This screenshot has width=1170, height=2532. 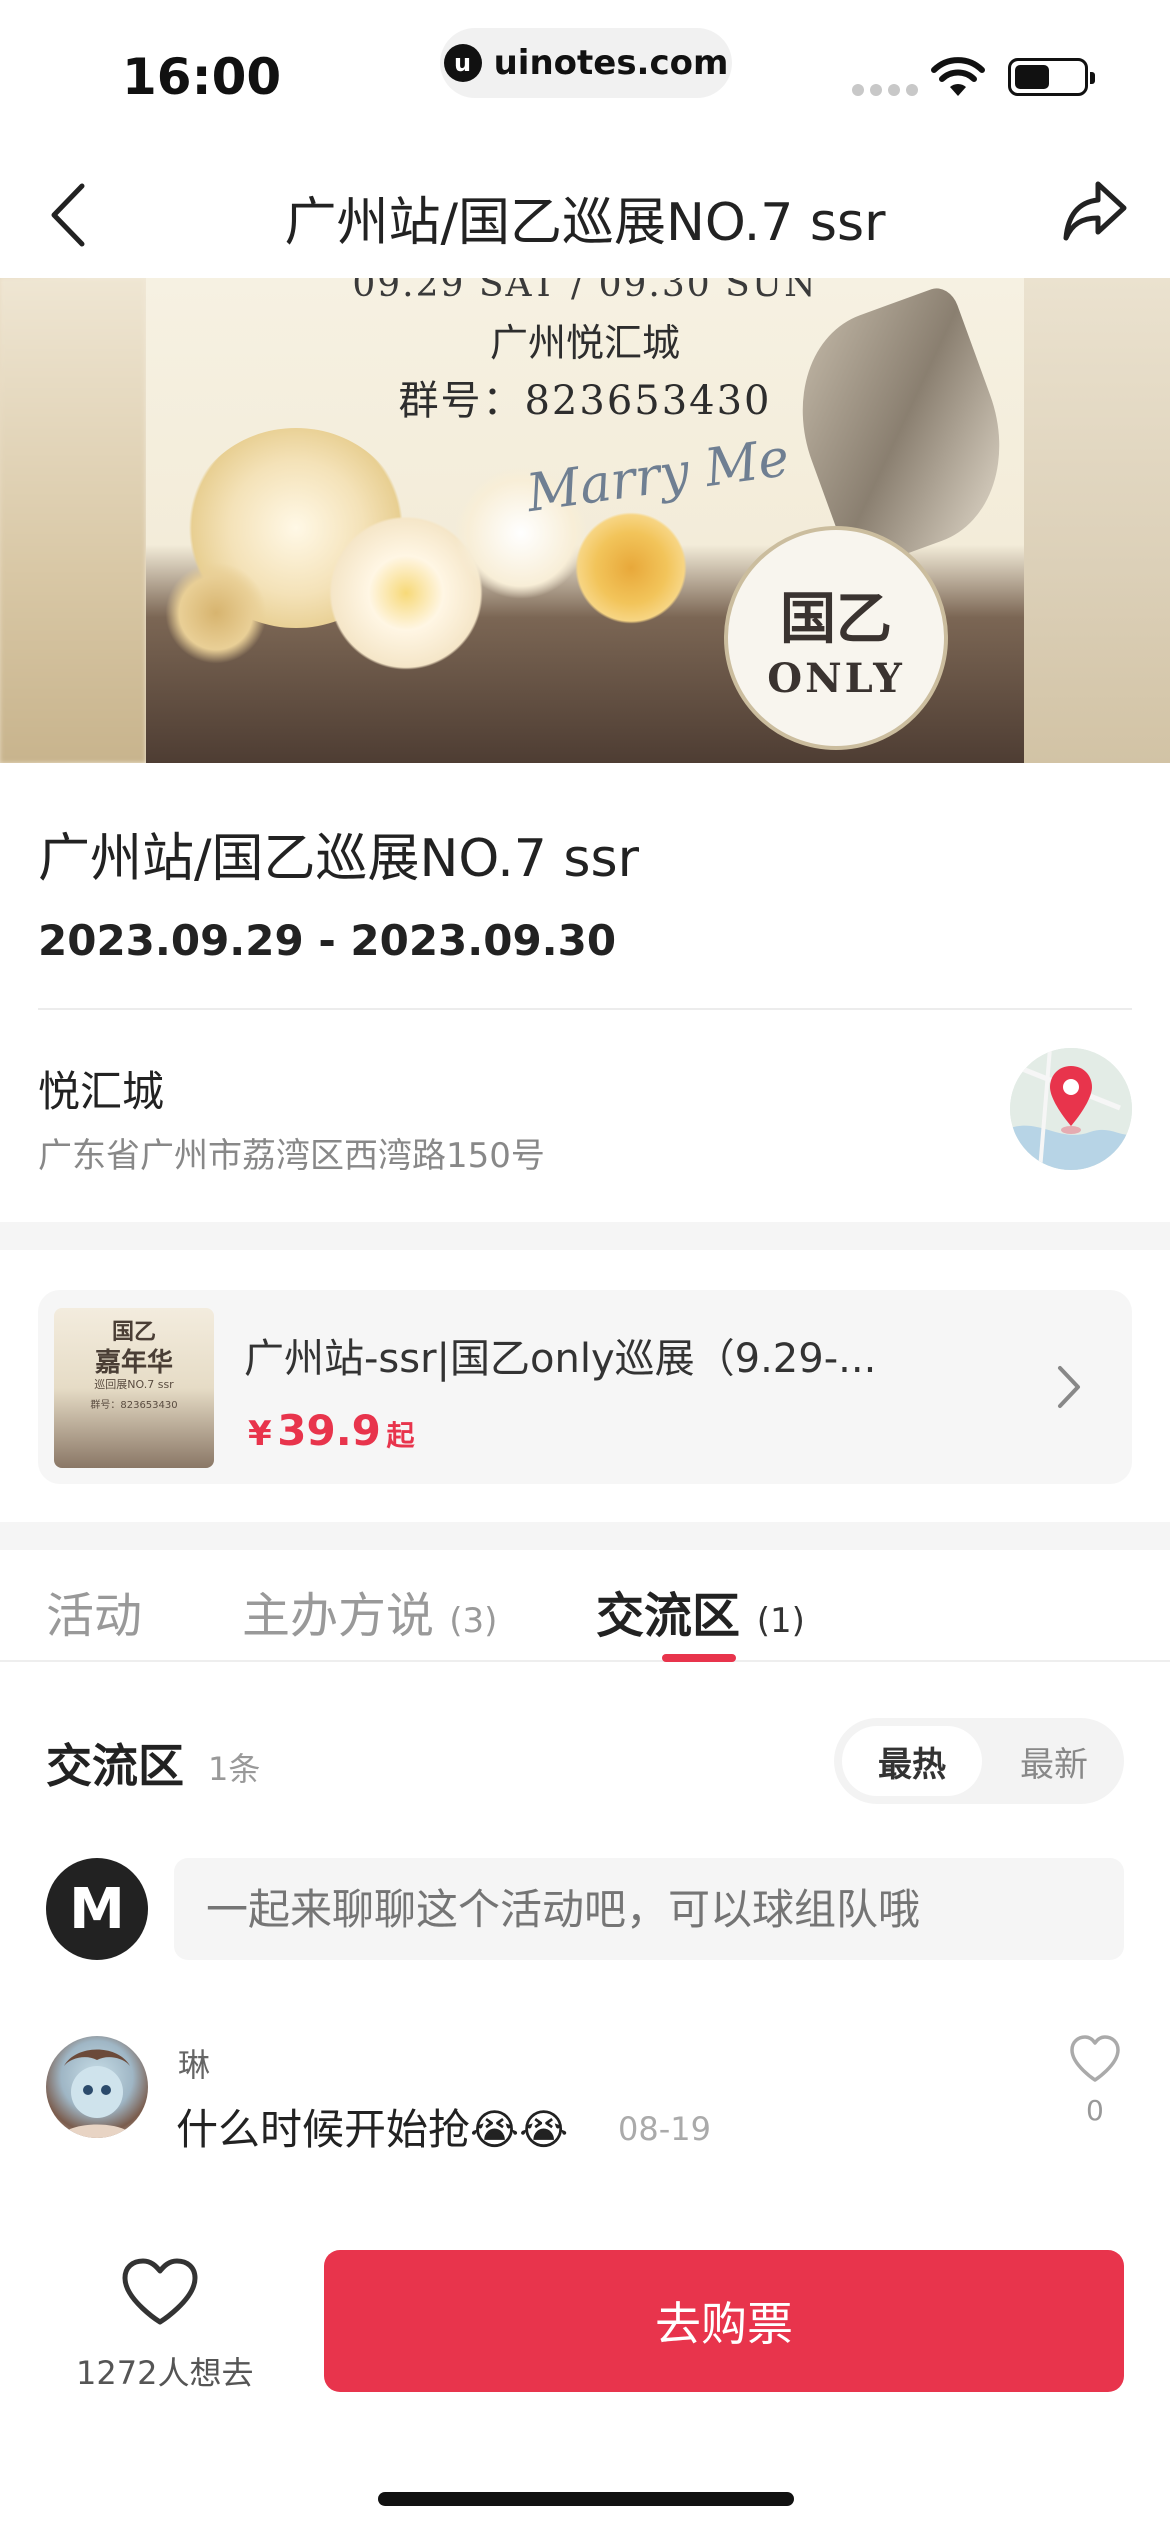 What do you see at coordinates (724, 2321) in the screenshot?
I see `buy-ticket-button: 去购票` at bounding box center [724, 2321].